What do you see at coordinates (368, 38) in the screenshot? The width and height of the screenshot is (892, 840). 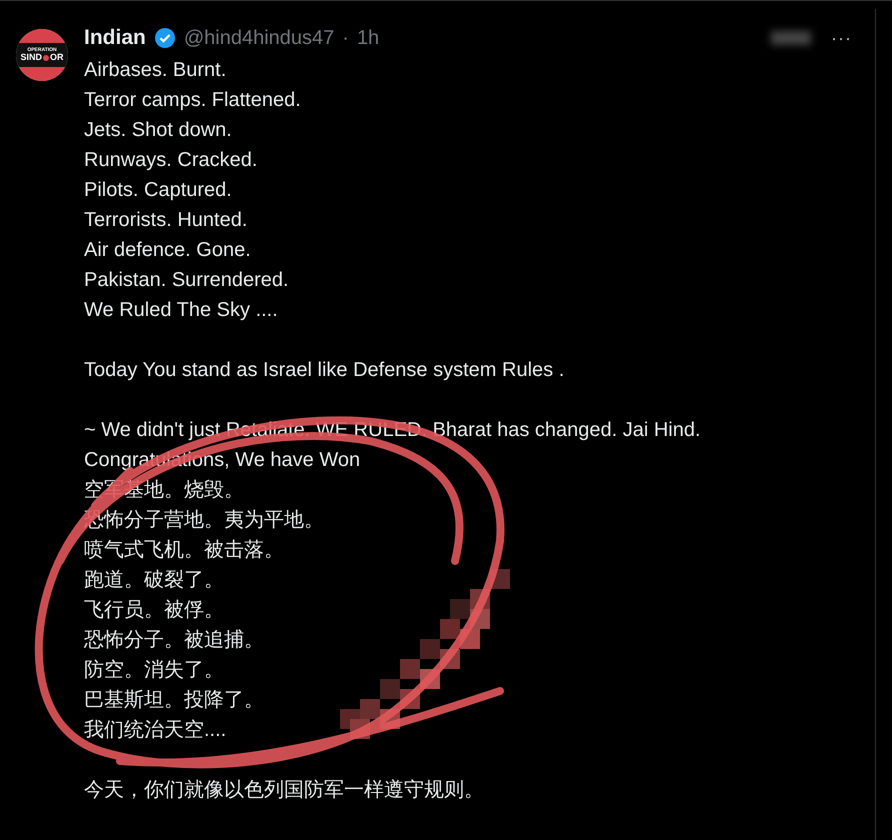 I see `post-time: 1h` at bounding box center [368, 38].